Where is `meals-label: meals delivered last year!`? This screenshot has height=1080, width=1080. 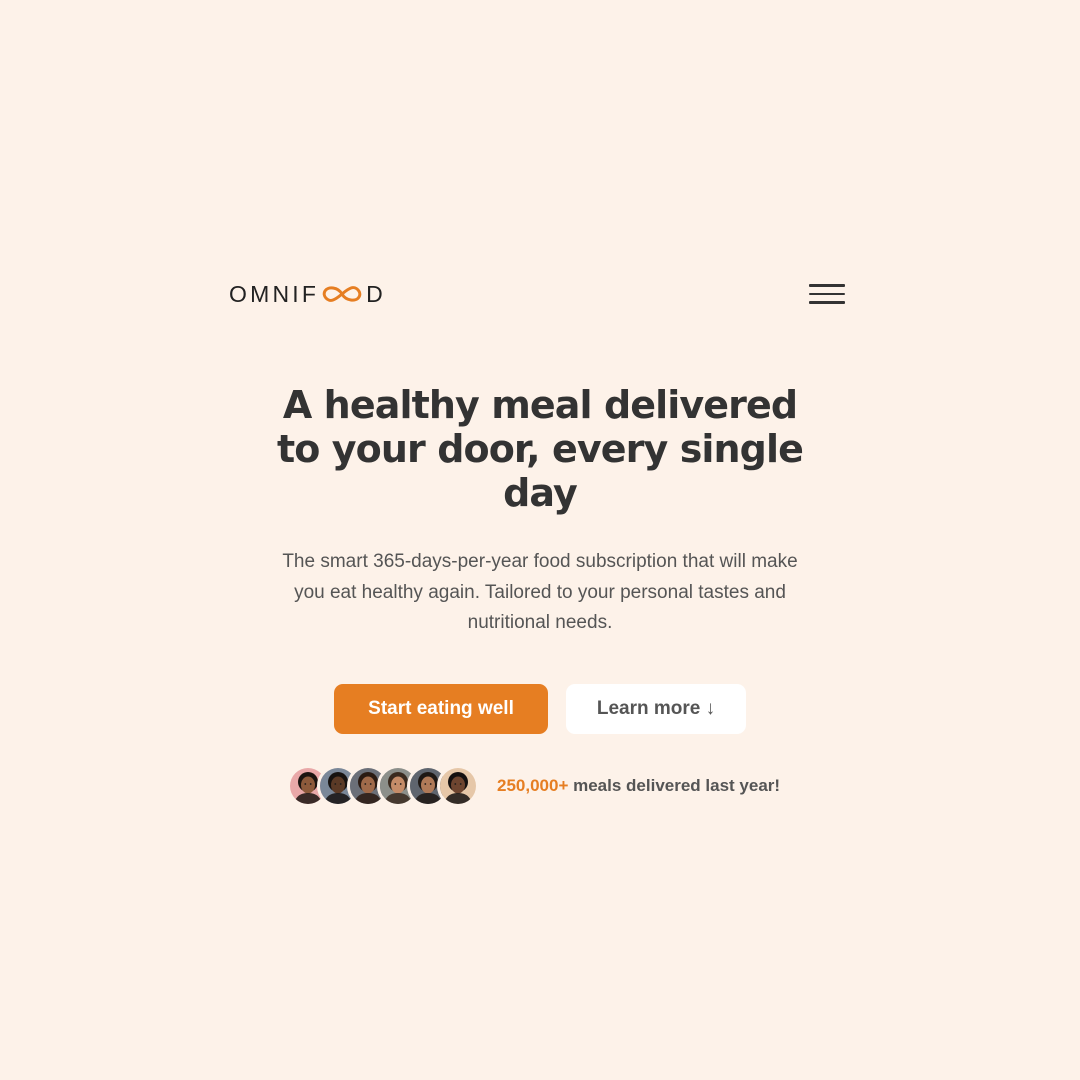 meals-label: meals delivered last year! is located at coordinates (674, 785).